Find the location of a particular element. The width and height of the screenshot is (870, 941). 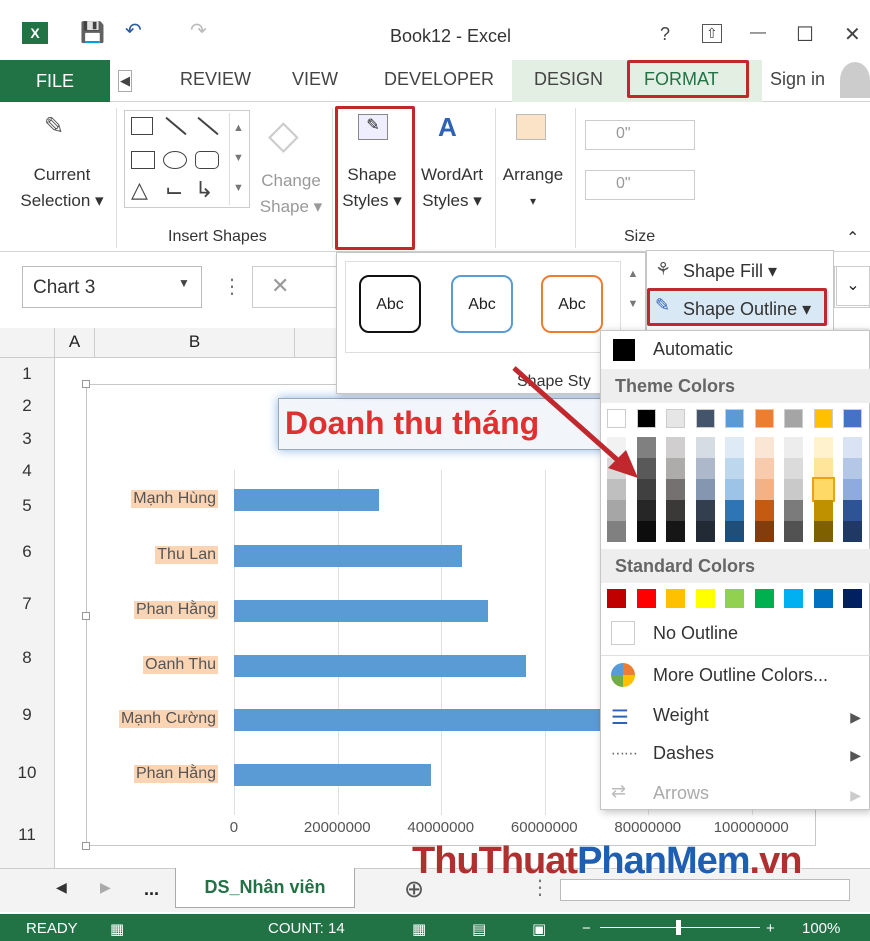

sheet-tab-ds-nhan-vien: DS_Nhân viên is located at coordinates (265, 888).